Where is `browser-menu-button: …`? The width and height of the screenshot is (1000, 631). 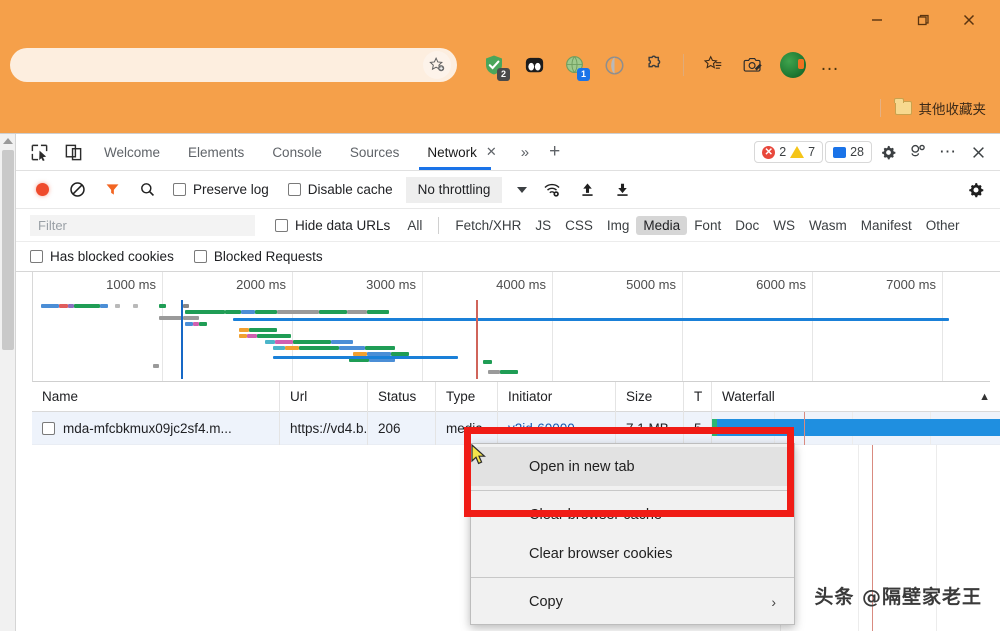
browser-menu-button: … is located at coordinates (830, 65).